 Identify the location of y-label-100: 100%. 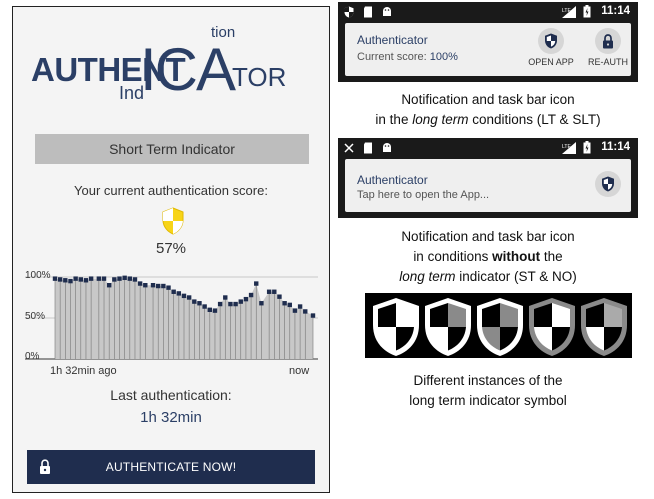
(38, 275).